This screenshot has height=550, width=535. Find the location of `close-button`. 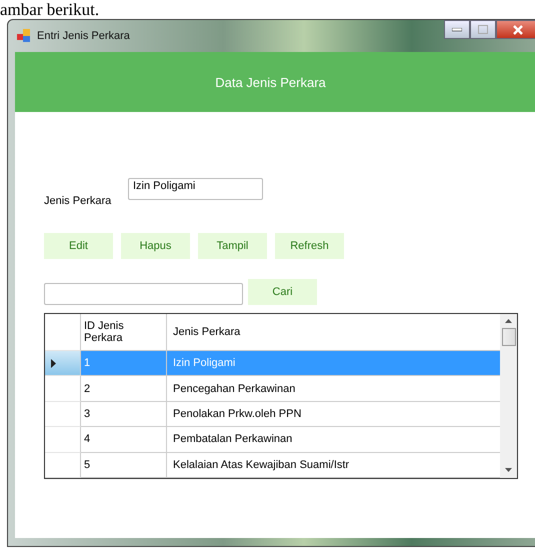

close-button is located at coordinates (515, 29).